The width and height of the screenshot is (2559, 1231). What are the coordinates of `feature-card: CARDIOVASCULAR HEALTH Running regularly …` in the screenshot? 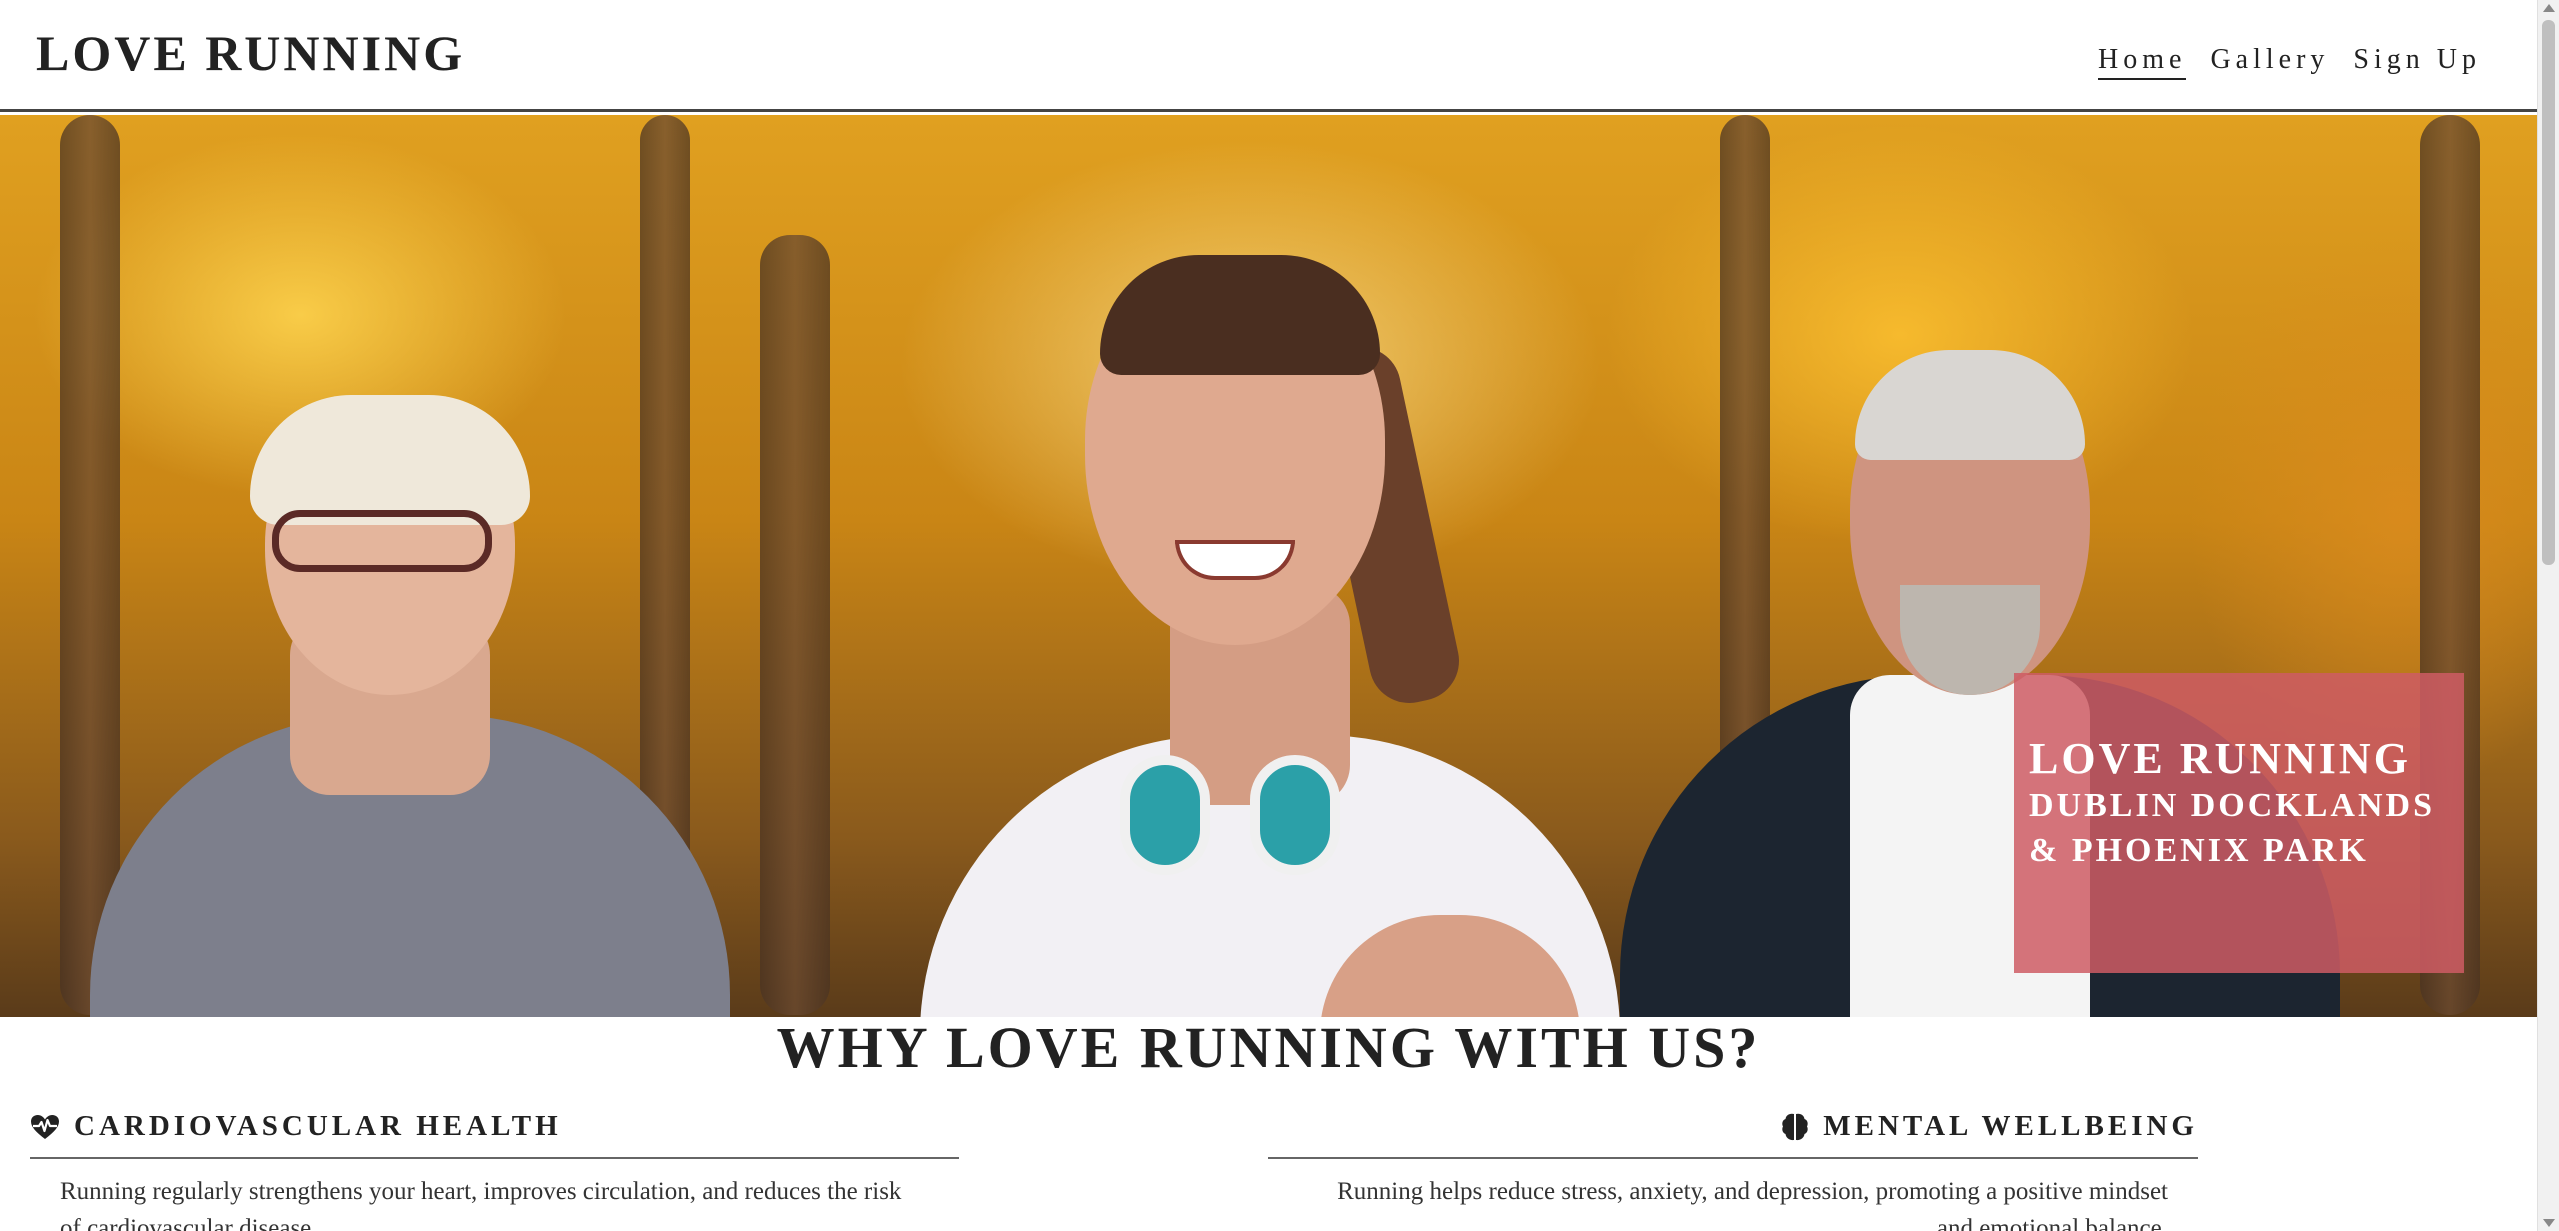 It's located at (494, 1170).